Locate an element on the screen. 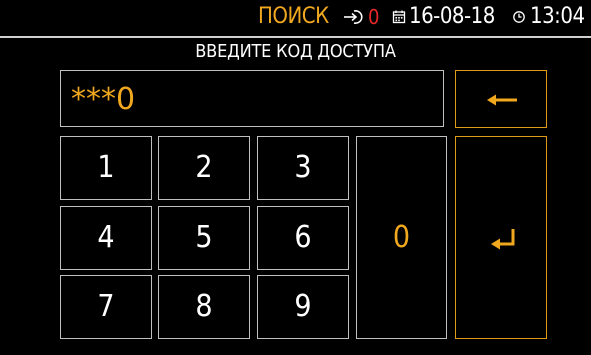 The image size is (591, 355). backspace-button is located at coordinates (501, 99).